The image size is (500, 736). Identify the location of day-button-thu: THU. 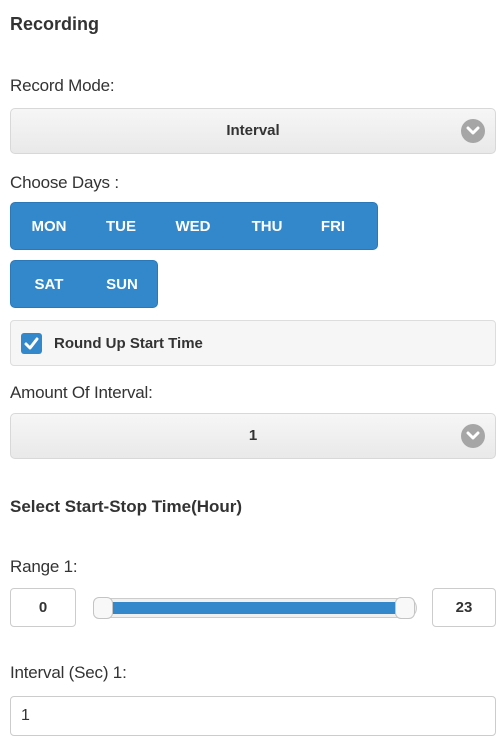
(267, 226).